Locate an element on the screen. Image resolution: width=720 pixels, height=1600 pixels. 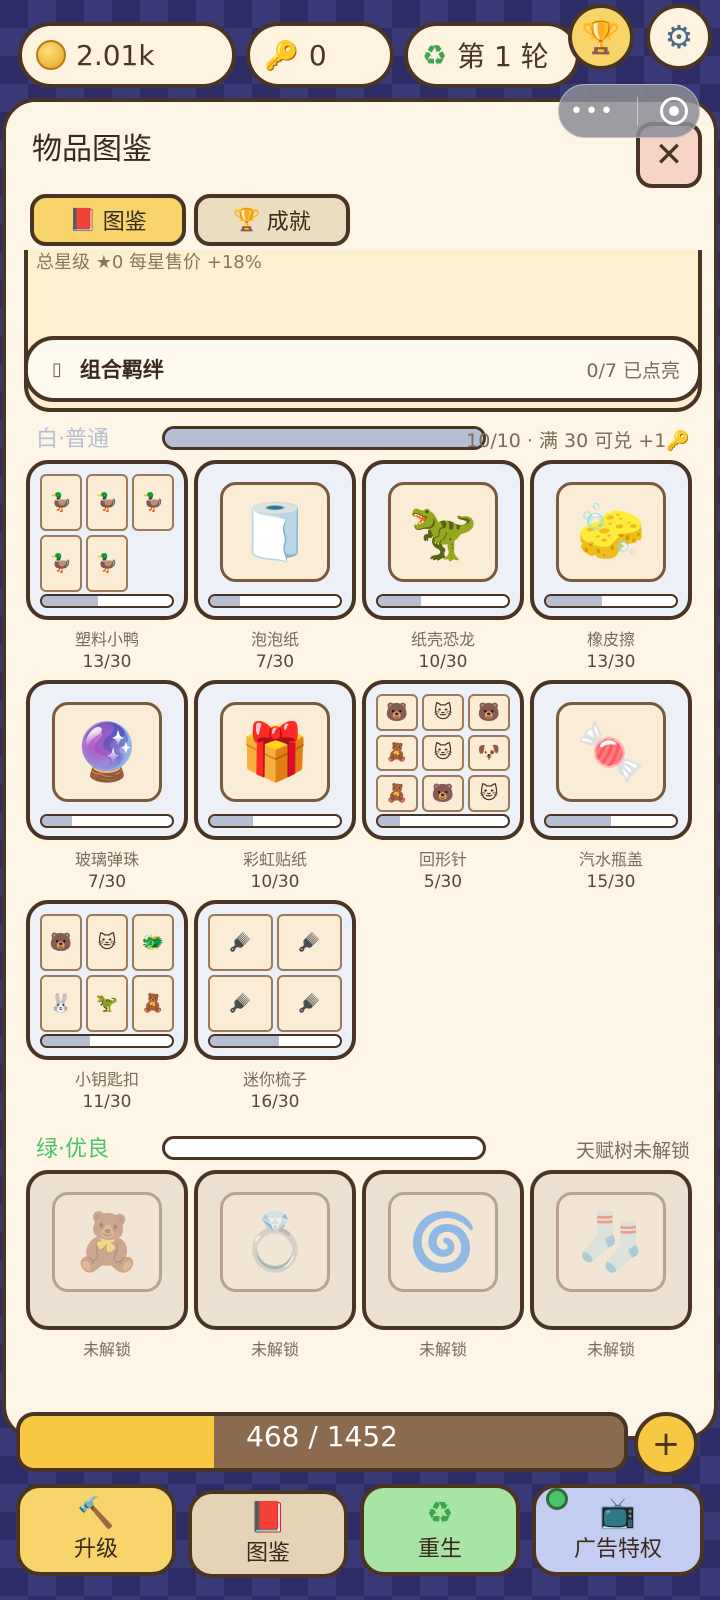
collection-item: 🦖 纸壳恐龙 10/30 is located at coordinates (443, 566).